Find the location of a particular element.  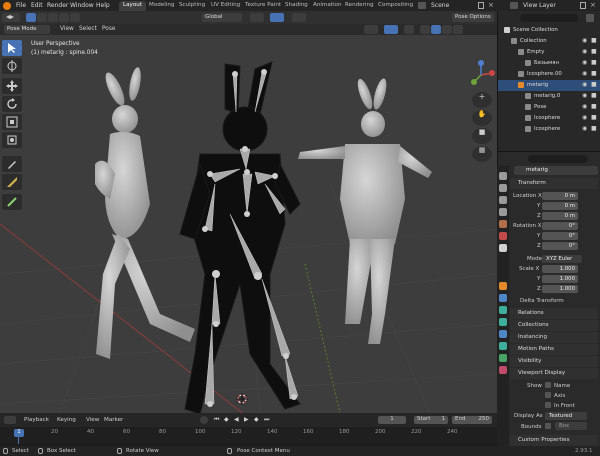

viewport-display-panel-header: Viewport Display is located at coordinates (554, 373).